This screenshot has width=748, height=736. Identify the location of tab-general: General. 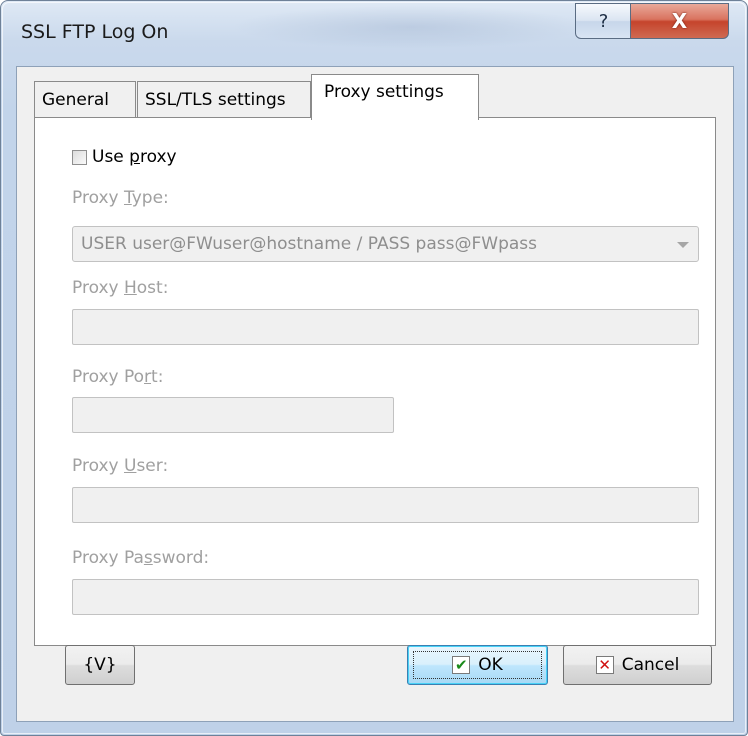
(85, 99).